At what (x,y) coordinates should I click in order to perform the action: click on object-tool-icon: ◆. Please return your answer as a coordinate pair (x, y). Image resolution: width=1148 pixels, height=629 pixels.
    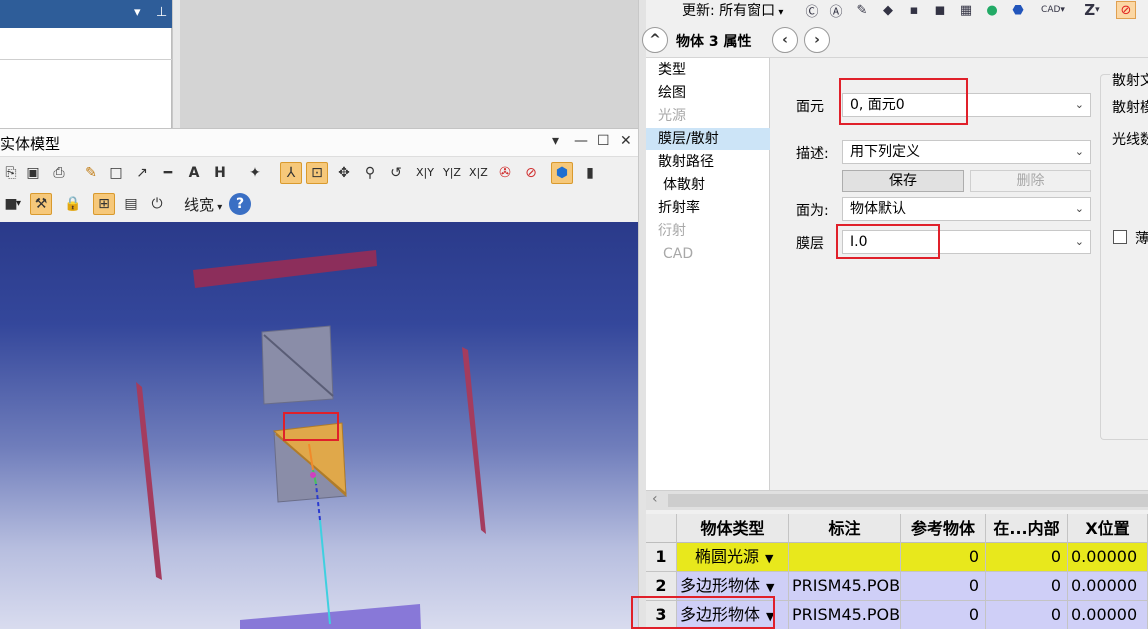
    Looking at the image, I should click on (888, 10).